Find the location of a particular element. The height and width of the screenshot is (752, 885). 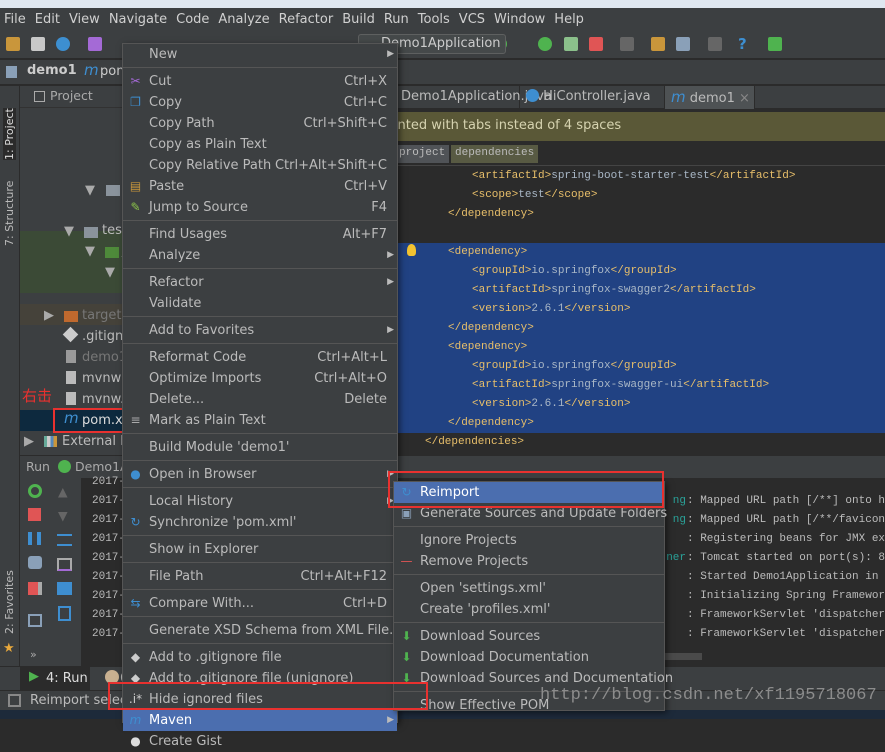

menu-item-ignore-projects: Ignore Projects is located at coordinates (529, 540).